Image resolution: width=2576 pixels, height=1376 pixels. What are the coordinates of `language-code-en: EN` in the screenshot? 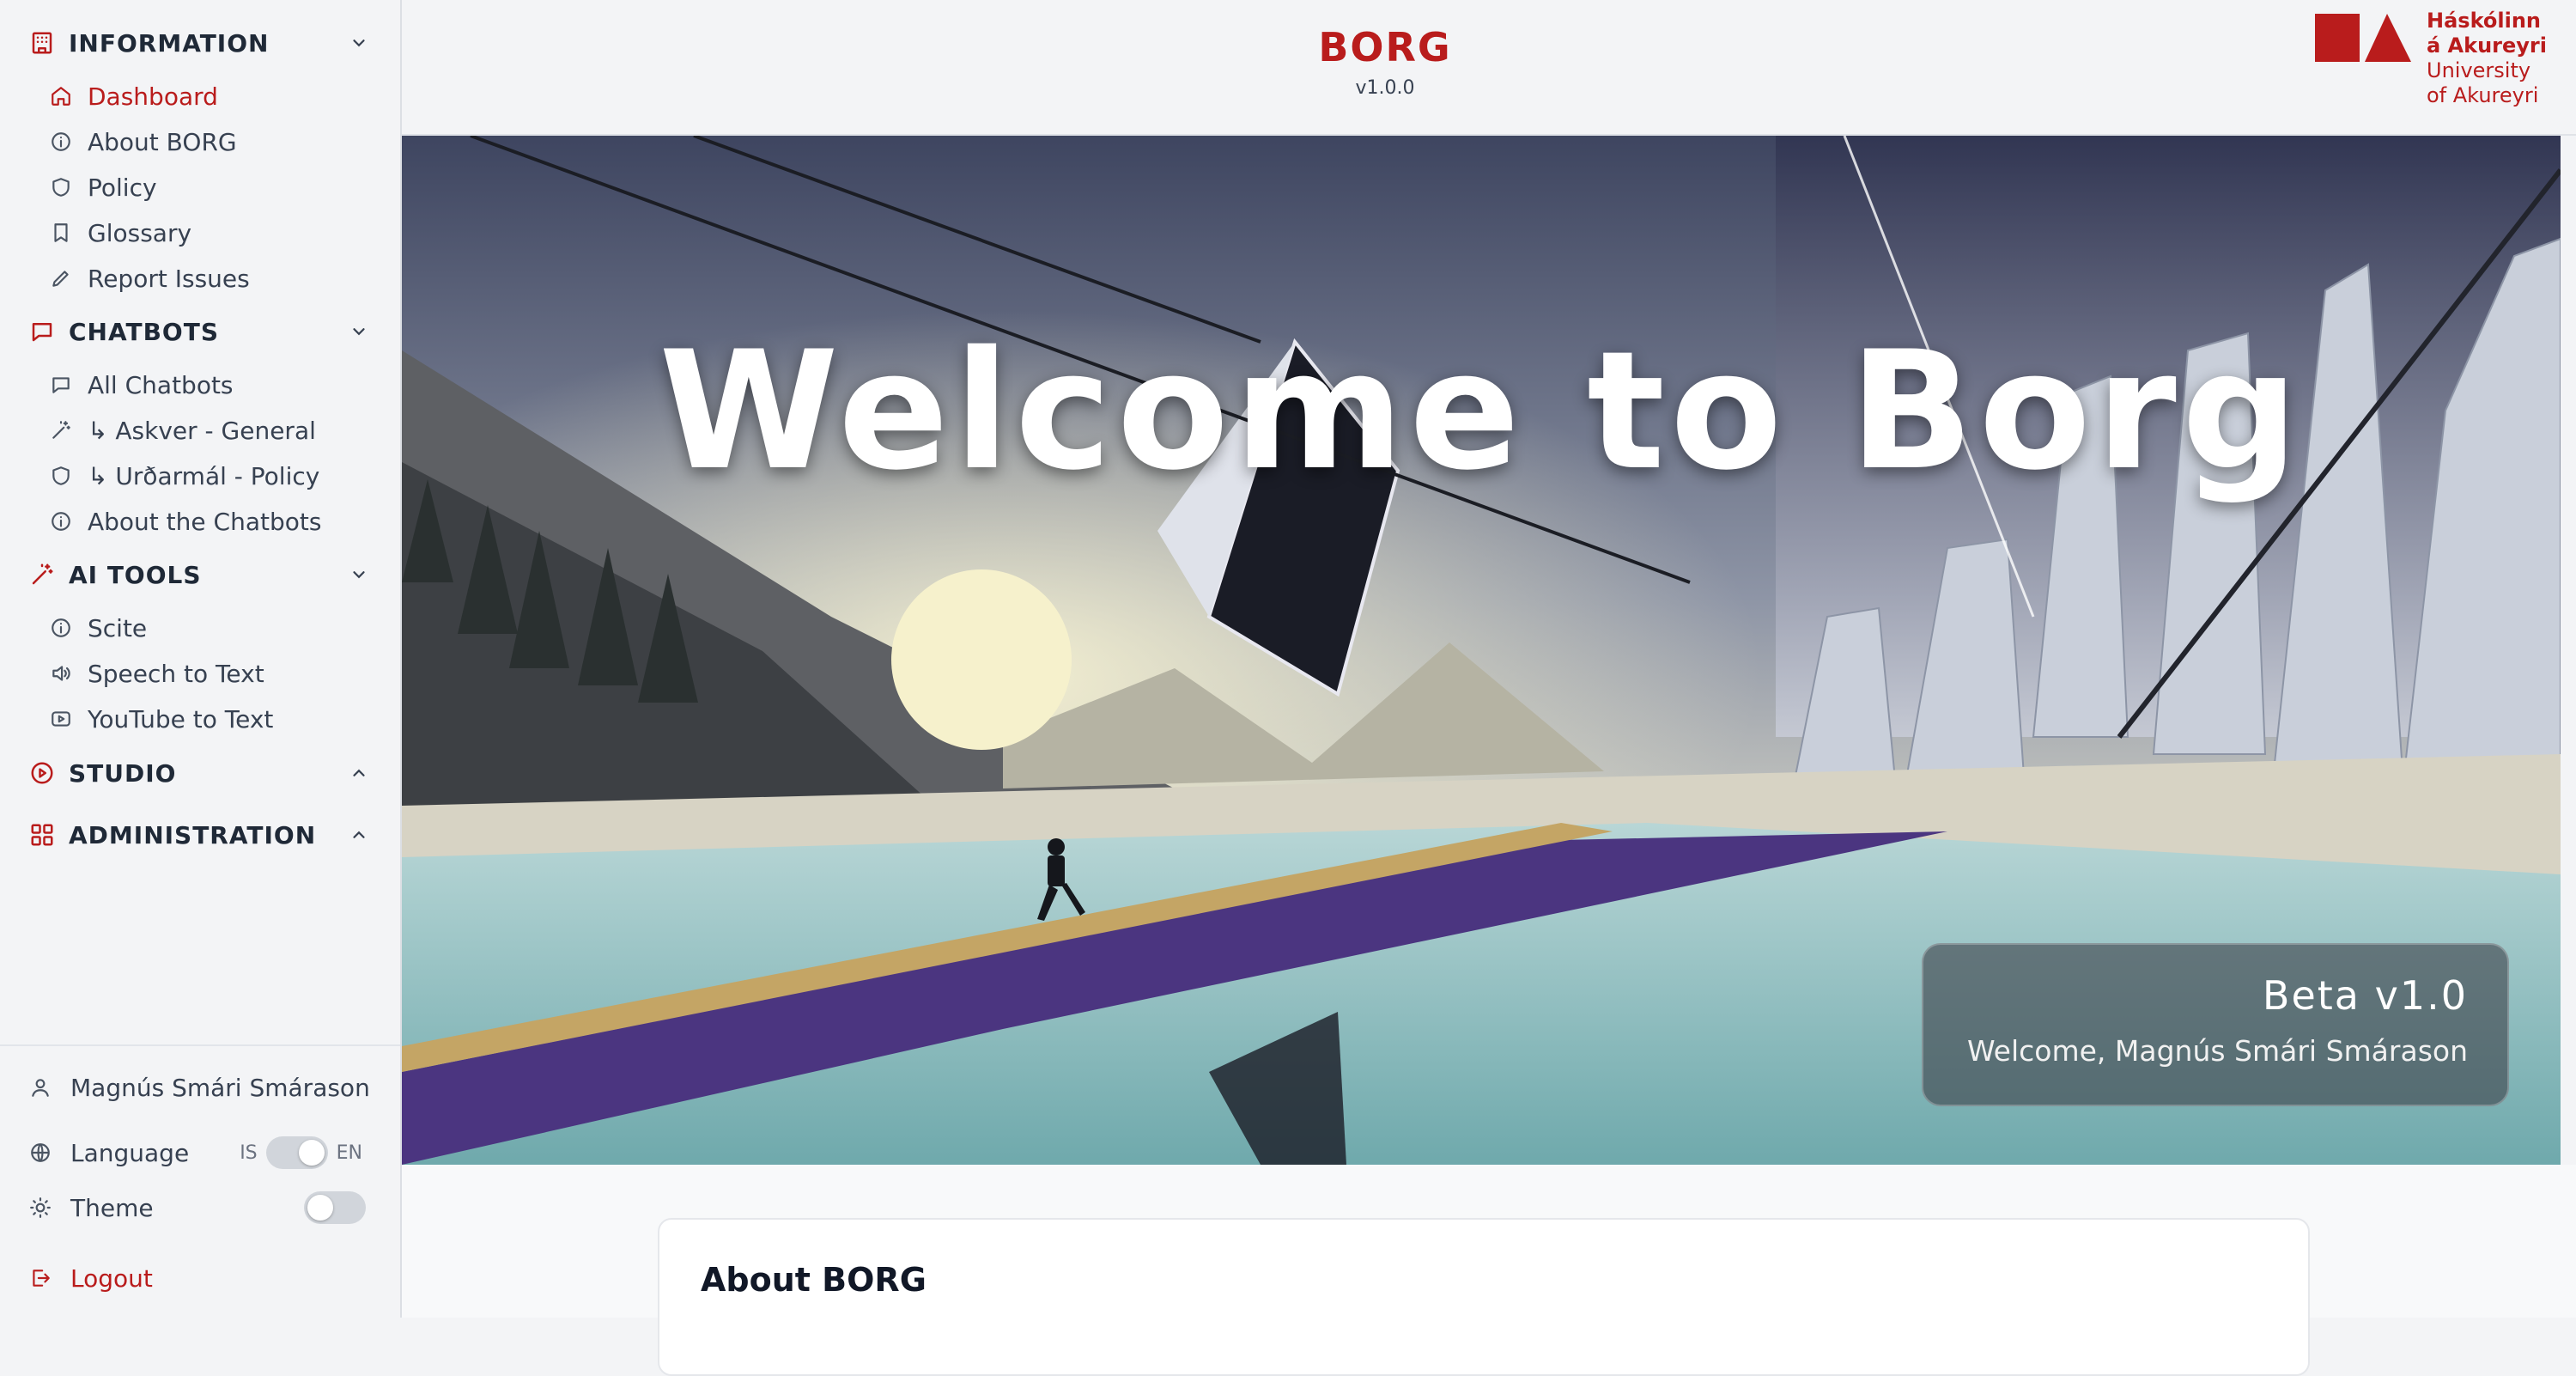 It's located at (349, 1153).